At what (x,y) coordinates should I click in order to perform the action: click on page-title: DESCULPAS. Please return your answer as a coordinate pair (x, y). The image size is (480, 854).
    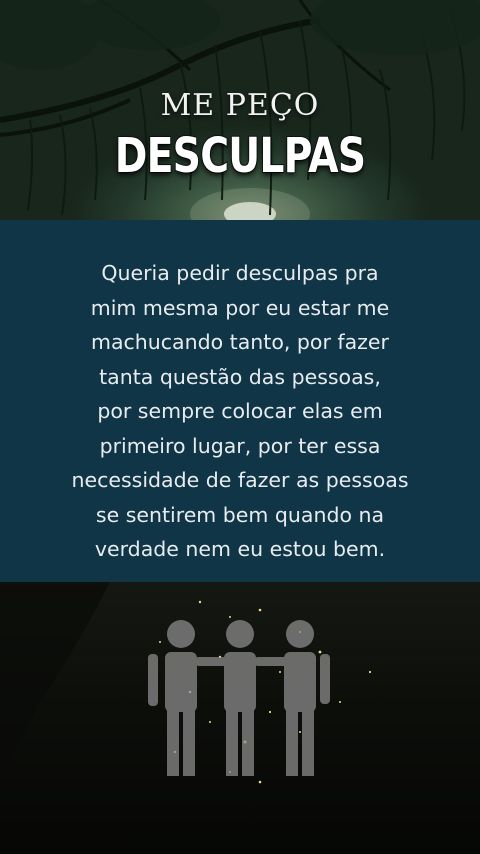
    Looking at the image, I should click on (240, 156).